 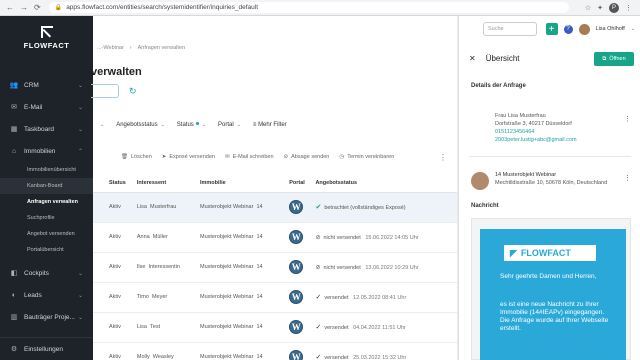 I want to click on write-email-button: ✉ E-Mail schreiben, so click(x=249, y=157).